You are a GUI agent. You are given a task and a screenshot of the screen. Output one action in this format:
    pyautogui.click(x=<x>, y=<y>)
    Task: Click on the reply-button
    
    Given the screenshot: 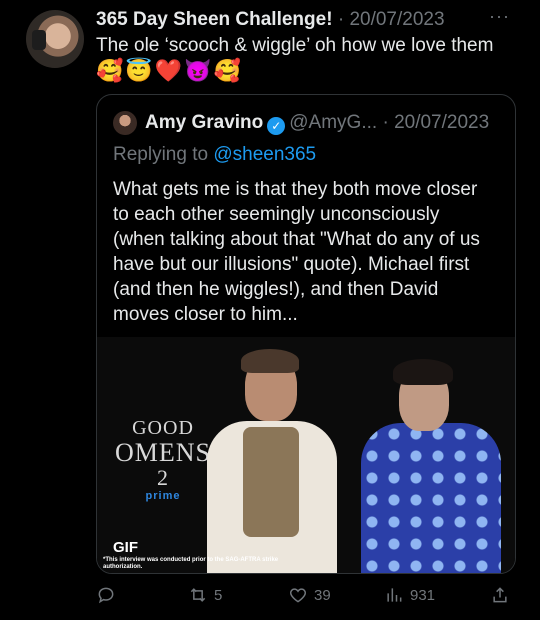 What is the action you would take?
    pyautogui.click(x=109, y=595)
    